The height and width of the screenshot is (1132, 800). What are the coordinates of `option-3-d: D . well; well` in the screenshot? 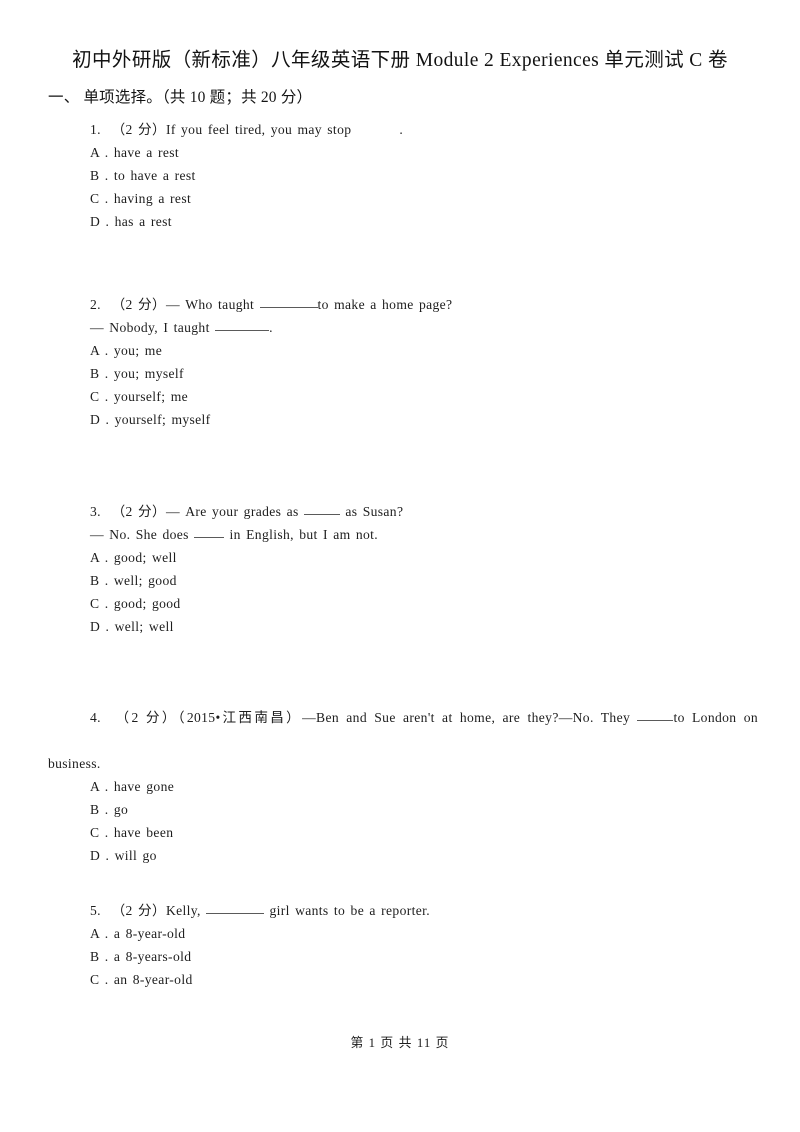 It's located at (424, 626).